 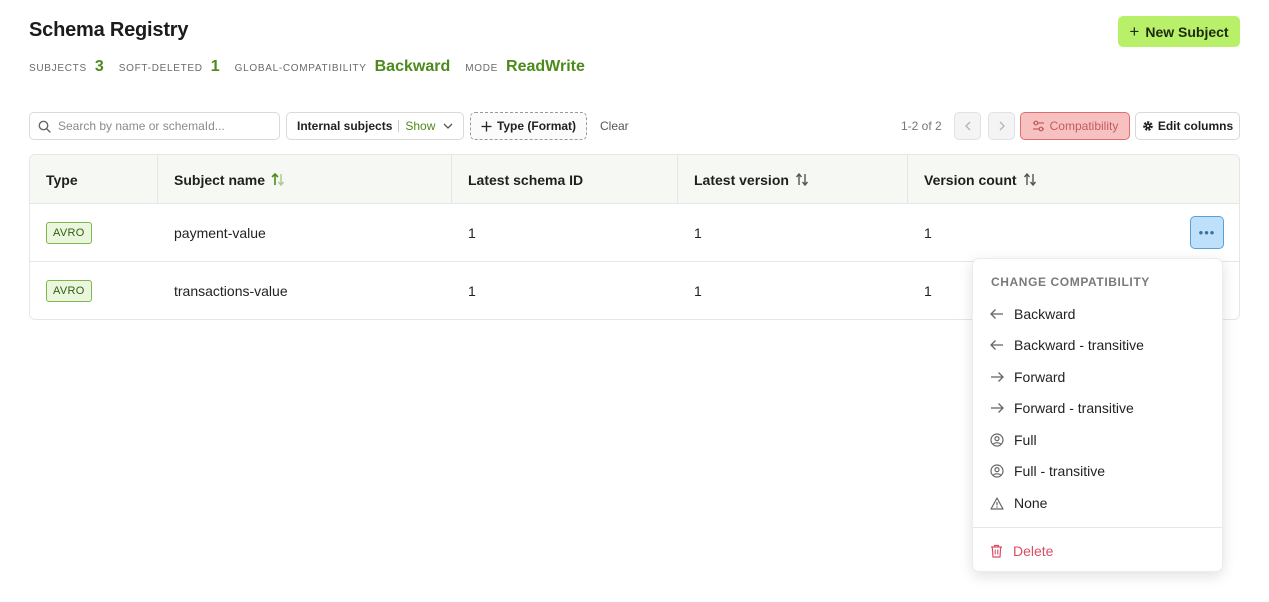 I want to click on compatibility-button: Compatibility, so click(x=1075, y=126).